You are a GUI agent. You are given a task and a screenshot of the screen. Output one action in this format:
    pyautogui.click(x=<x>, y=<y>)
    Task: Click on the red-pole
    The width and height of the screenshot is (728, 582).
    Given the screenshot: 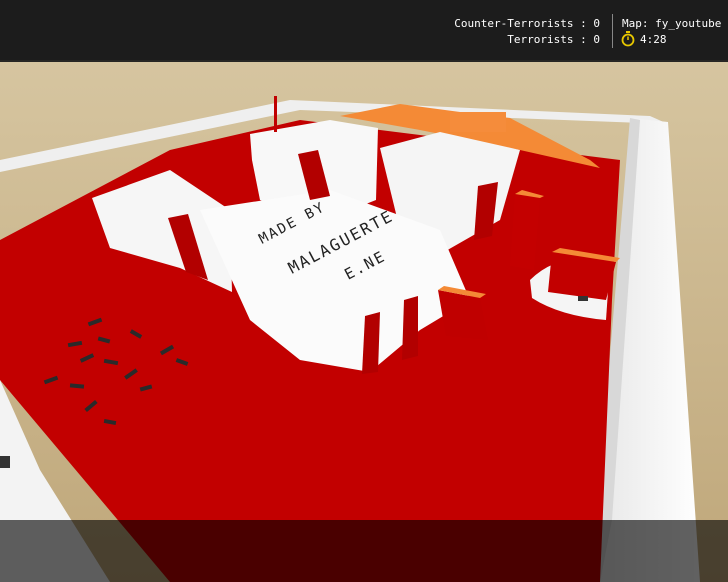 What is the action you would take?
    pyautogui.click(x=275, y=114)
    